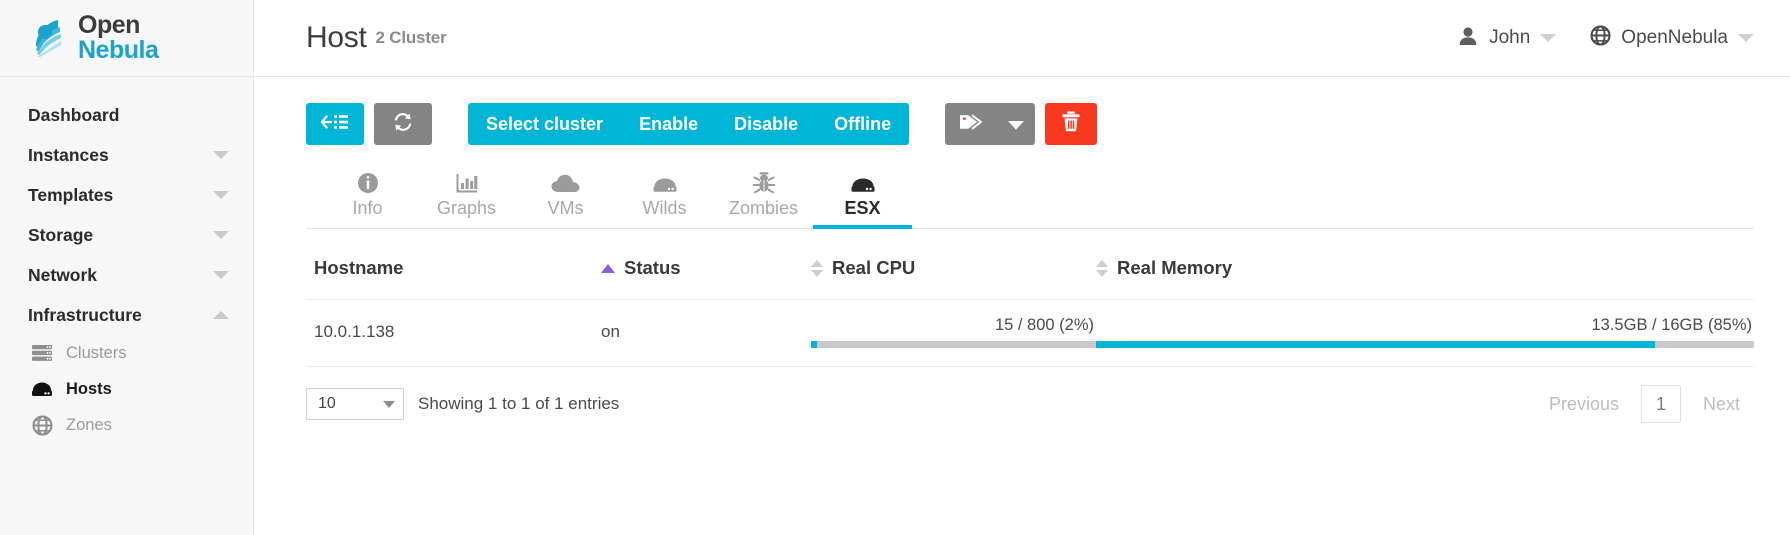  Describe the element at coordinates (764, 181) in the screenshot. I see `bug-icon` at that location.